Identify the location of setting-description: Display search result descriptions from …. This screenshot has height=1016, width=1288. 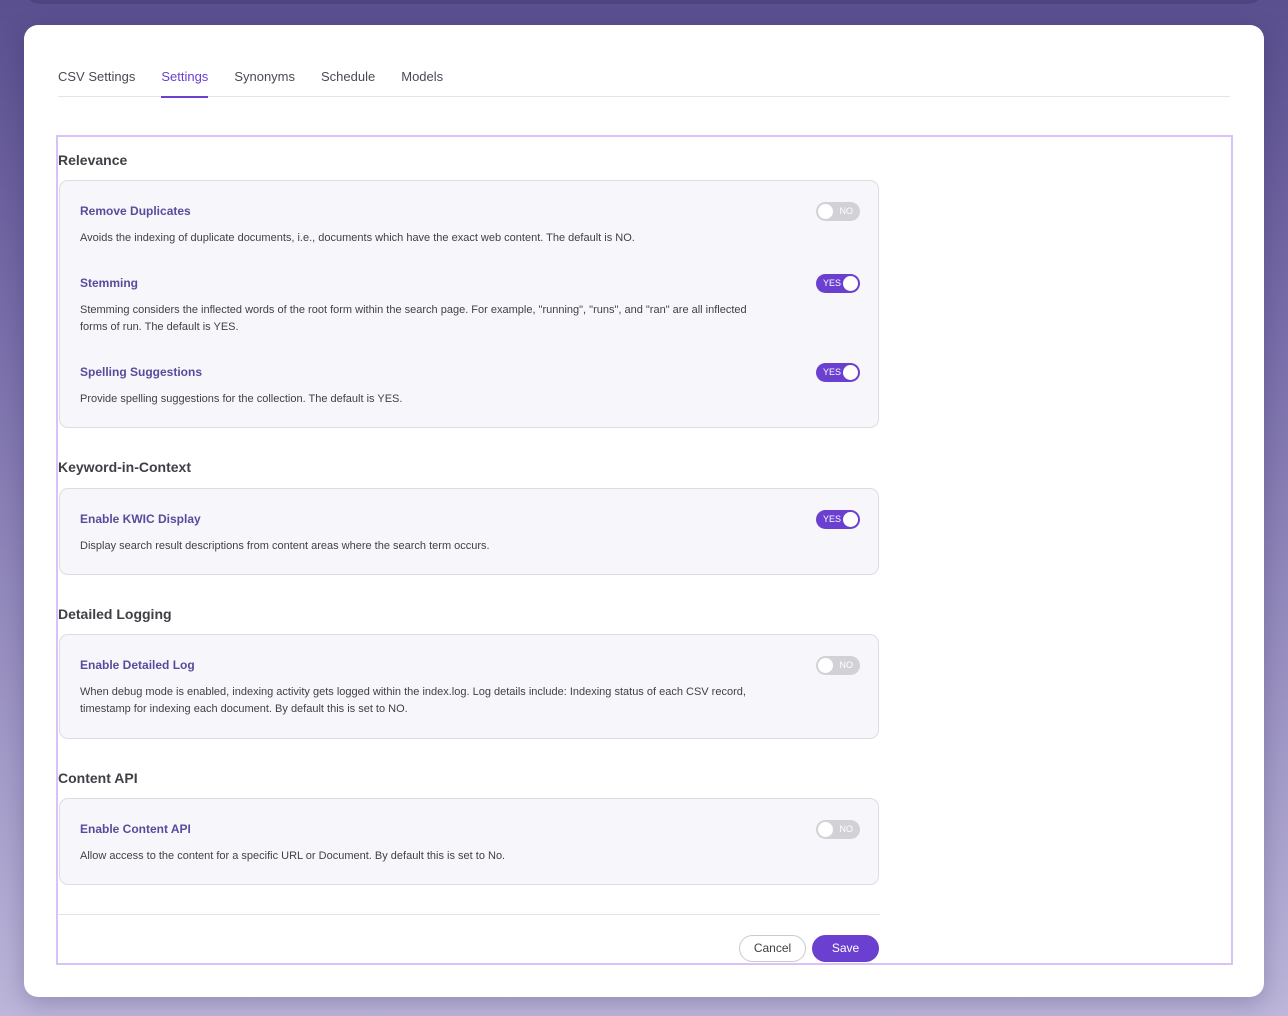
(285, 546).